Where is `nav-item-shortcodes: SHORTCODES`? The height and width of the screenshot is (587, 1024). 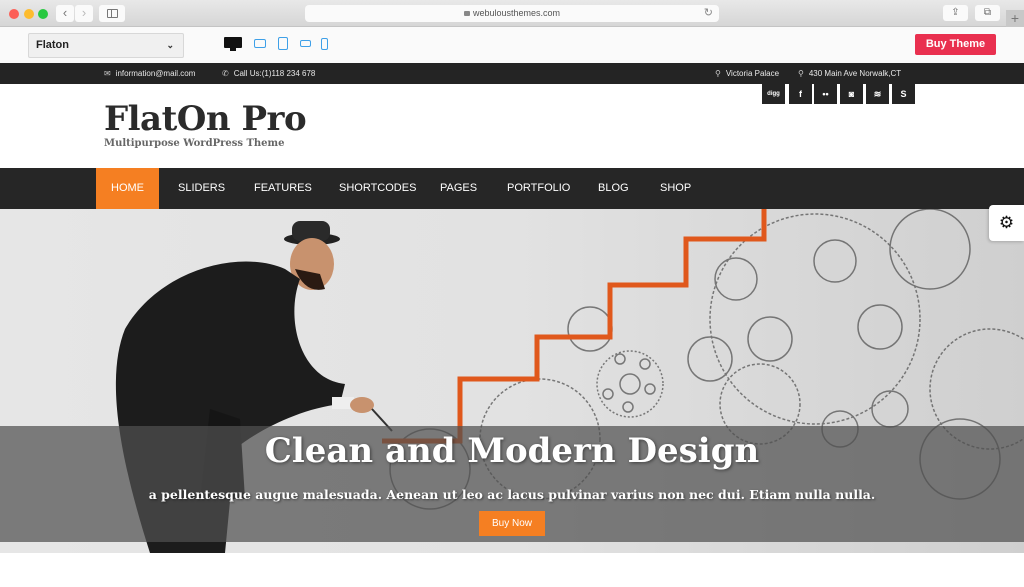 nav-item-shortcodes: SHORTCODES is located at coordinates (377, 188).